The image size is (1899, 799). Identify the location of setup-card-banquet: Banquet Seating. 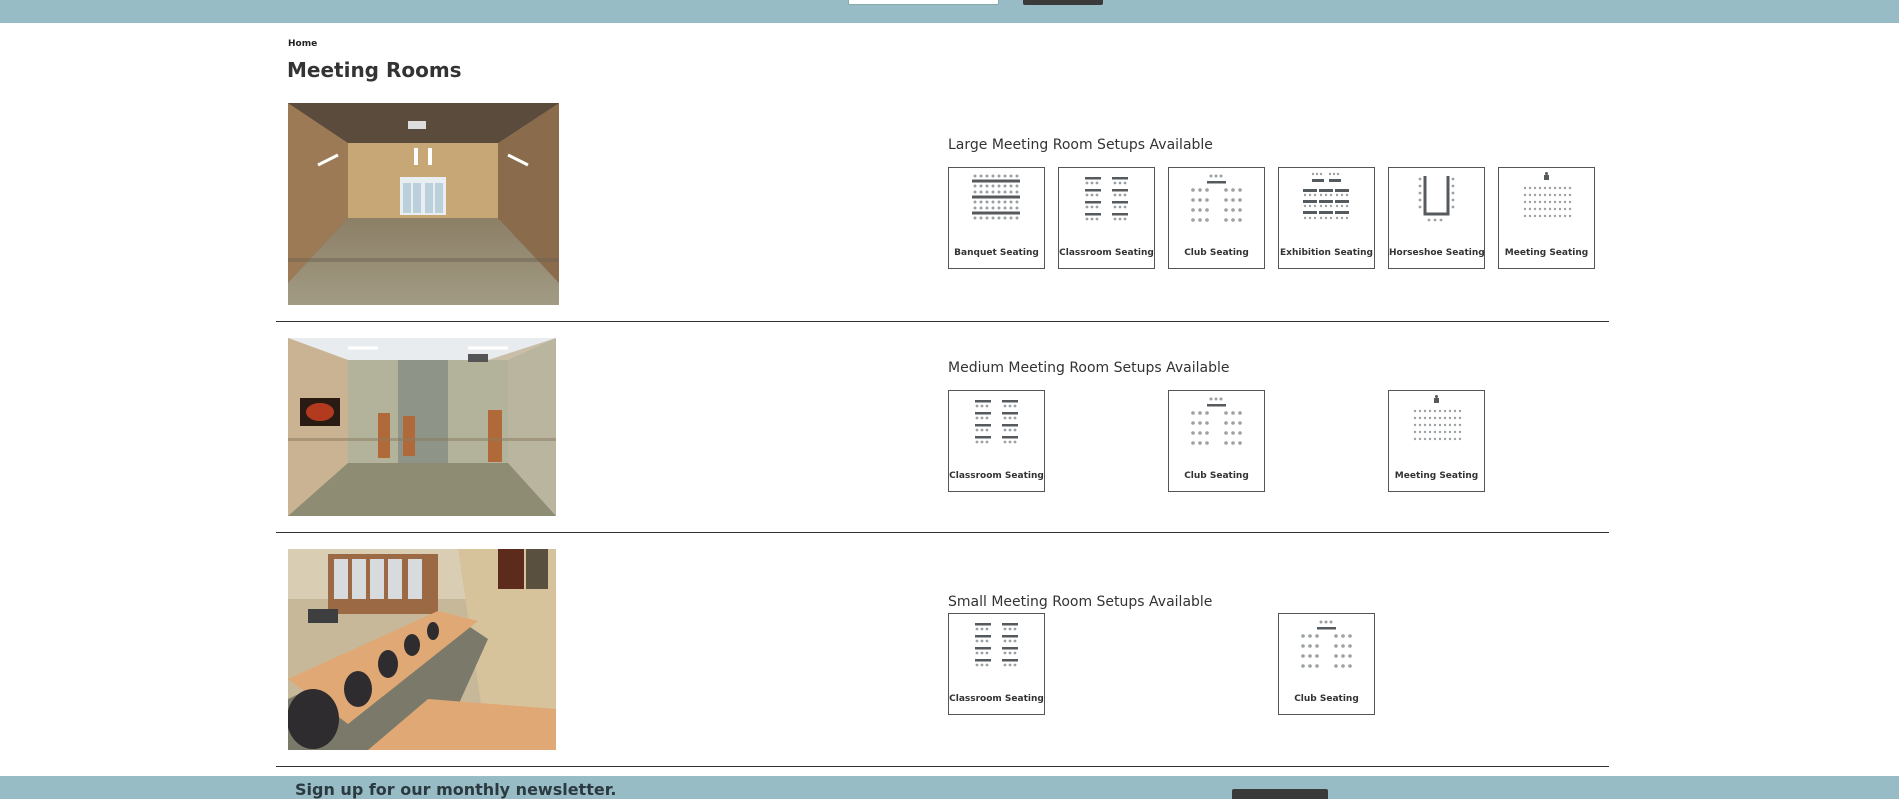
(996, 218).